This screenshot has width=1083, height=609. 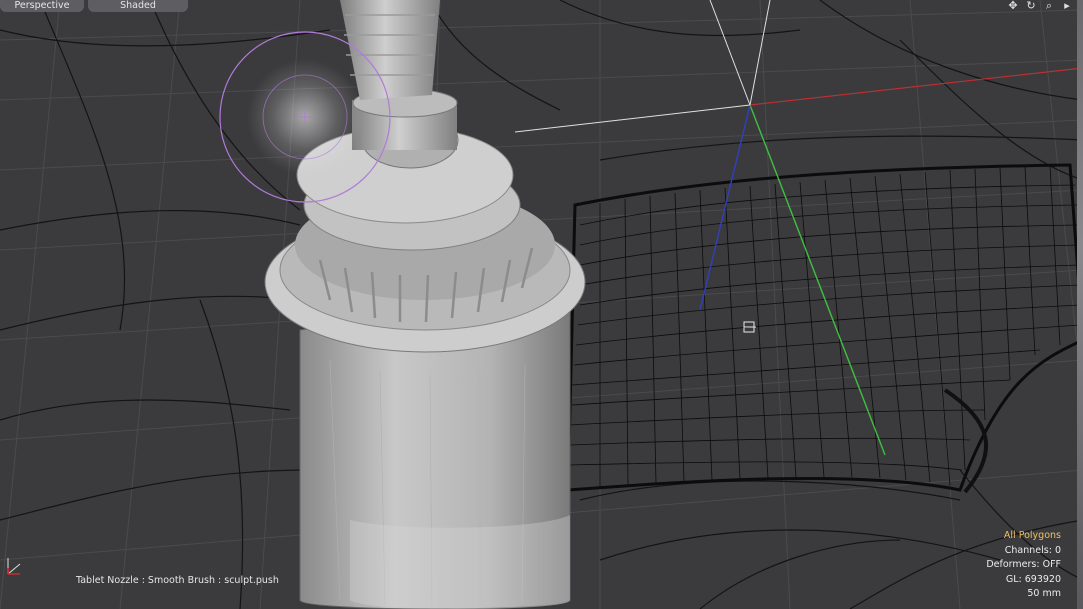 I want to click on viewport-nav-icons: ✥ ↻ ⌕ ▸, so click(x=1040, y=6).